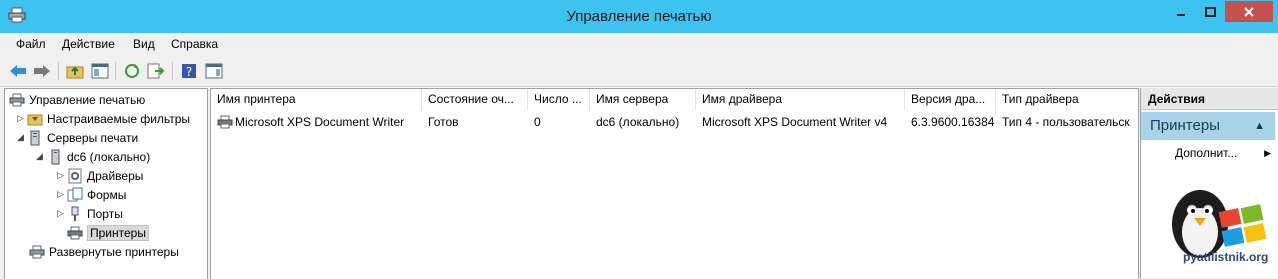  I want to click on filter-folder-icon, so click(35, 119).